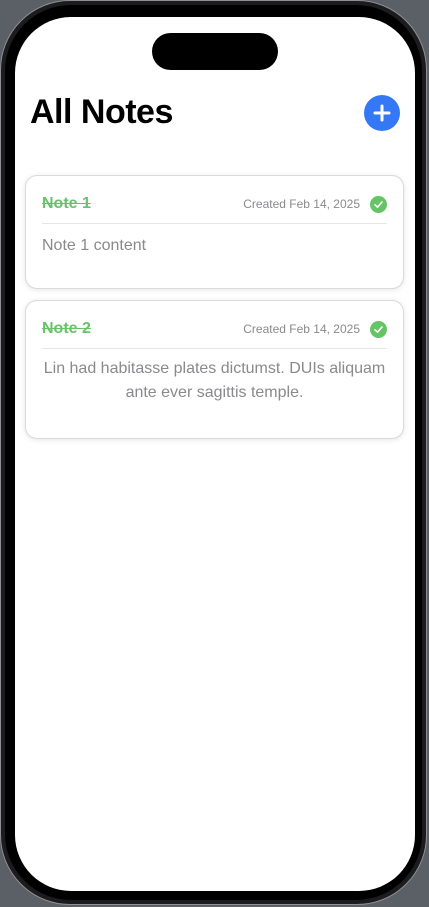 This screenshot has height=907, width=429. I want to click on plus-icon, so click(382, 113).